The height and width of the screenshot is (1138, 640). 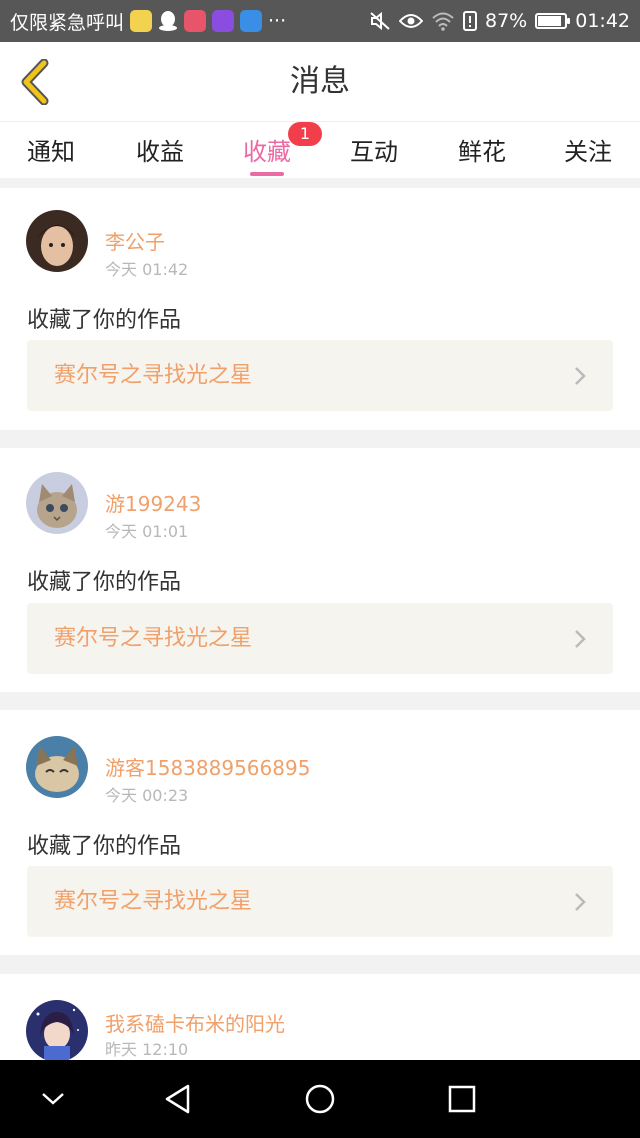 I want to click on header: 消息, so click(x=320, y=82).